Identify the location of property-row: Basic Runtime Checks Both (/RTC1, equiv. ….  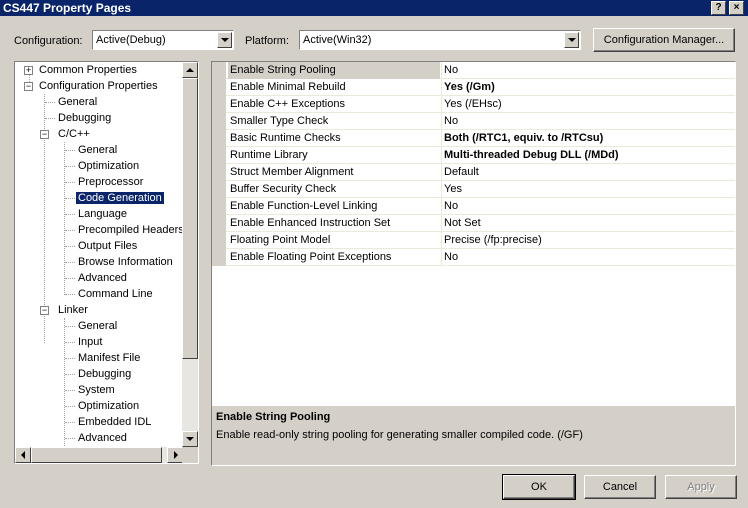
(473, 138).